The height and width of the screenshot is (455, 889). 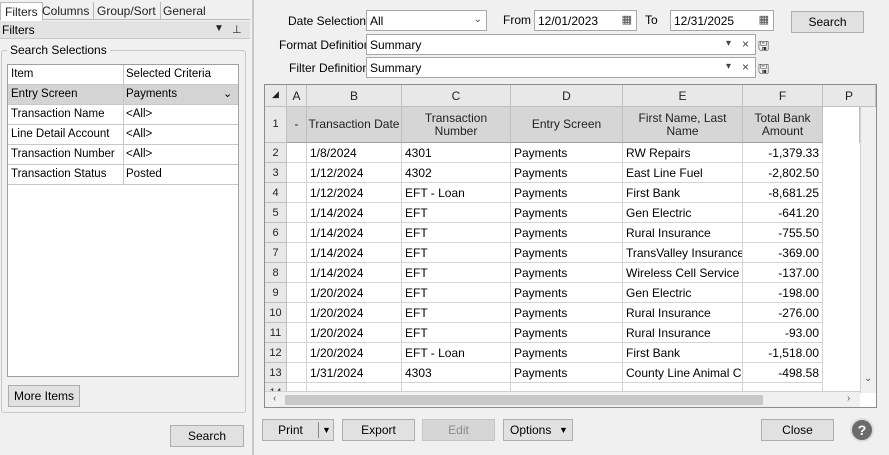 What do you see at coordinates (276, 125) in the screenshot?
I see `row-number: 1` at bounding box center [276, 125].